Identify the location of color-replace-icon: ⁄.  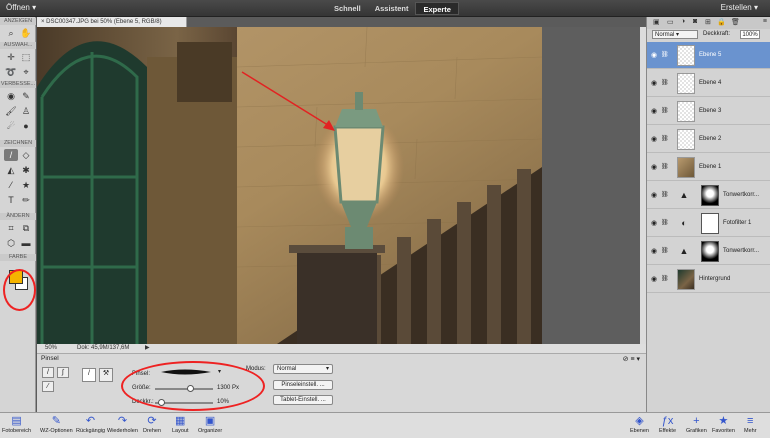
(48, 386).